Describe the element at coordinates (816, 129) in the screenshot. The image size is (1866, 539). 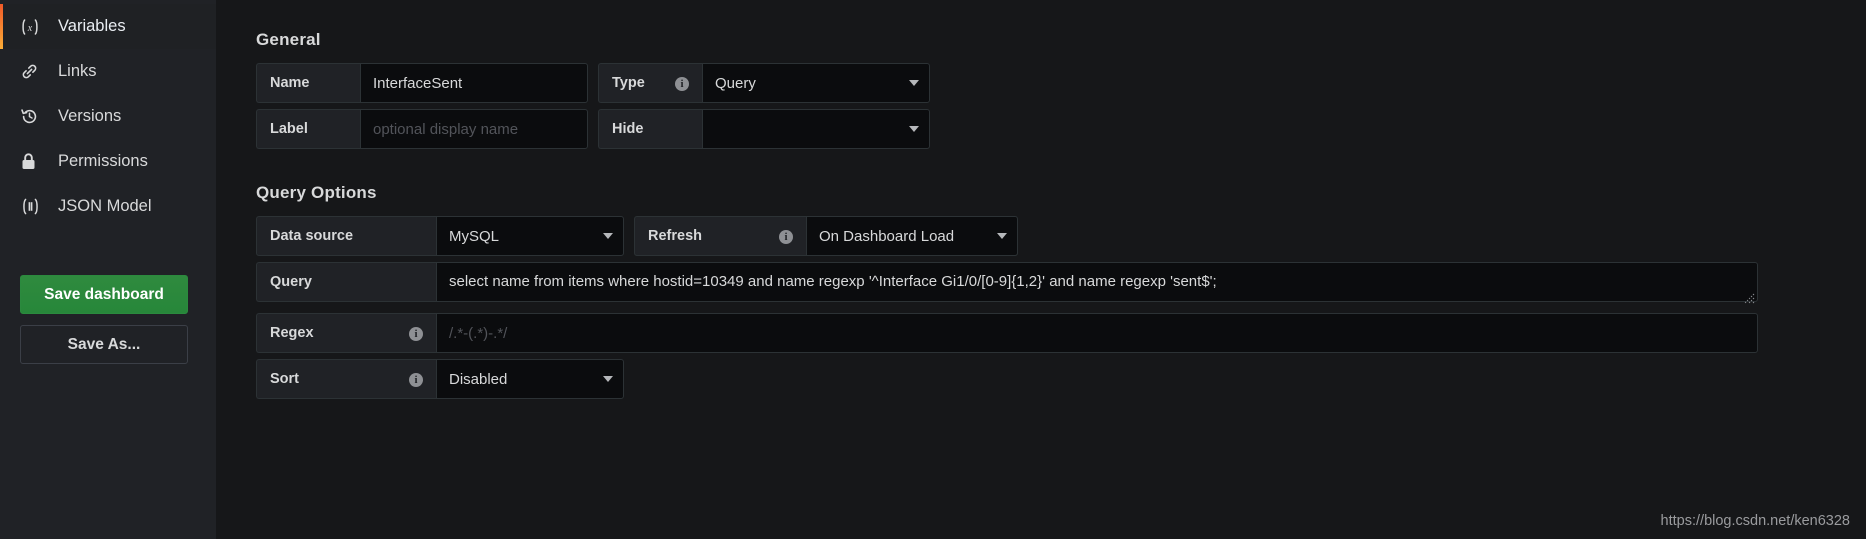
I see `hide-select` at that location.